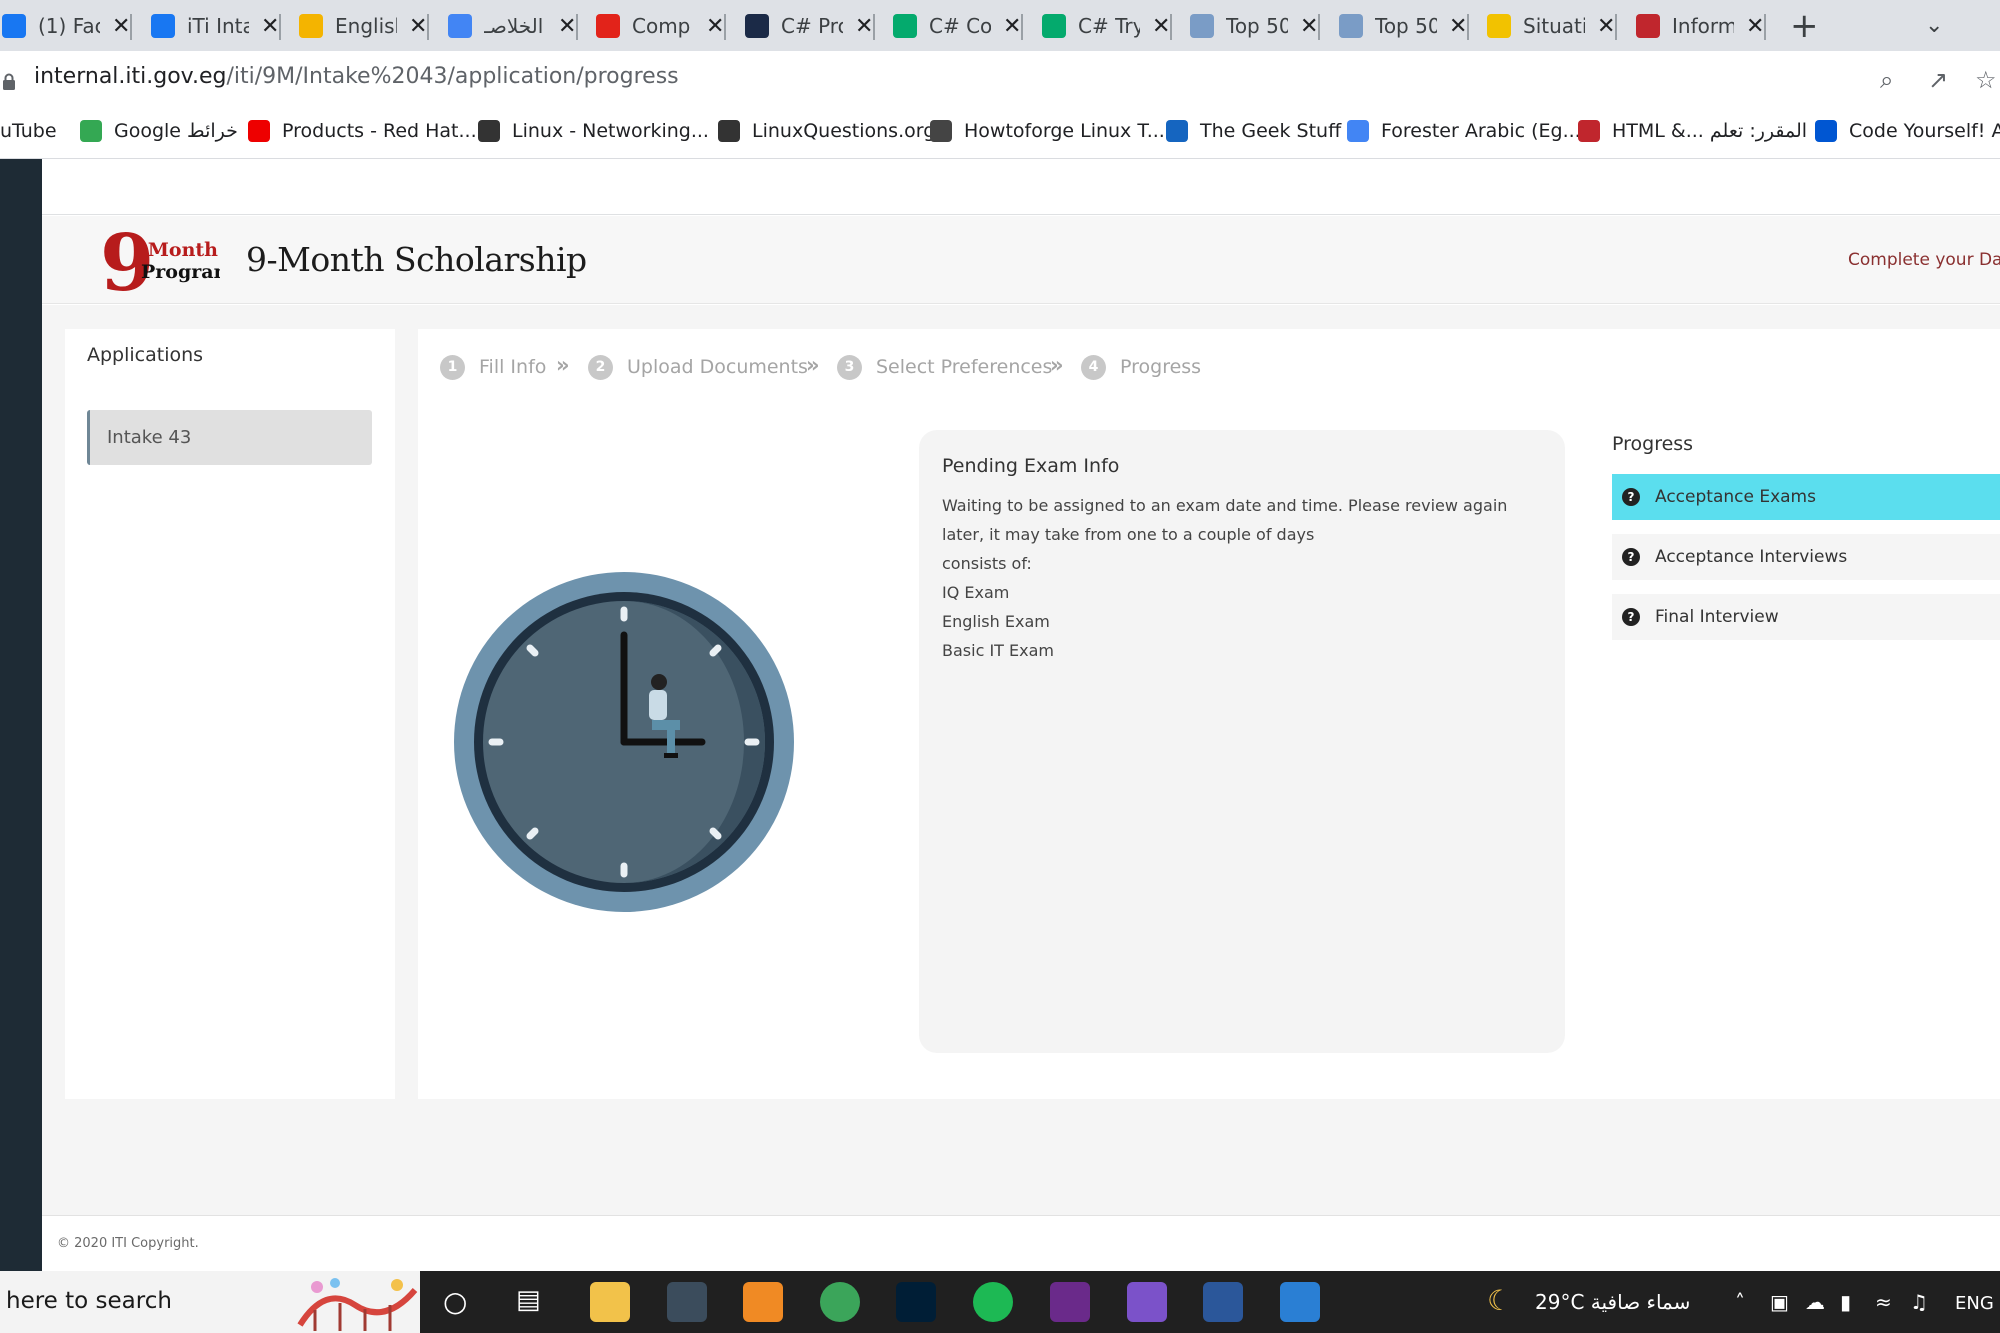 The image size is (2000, 1333). I want to click on zoom-icon: ⌕, so click(1886, 80).